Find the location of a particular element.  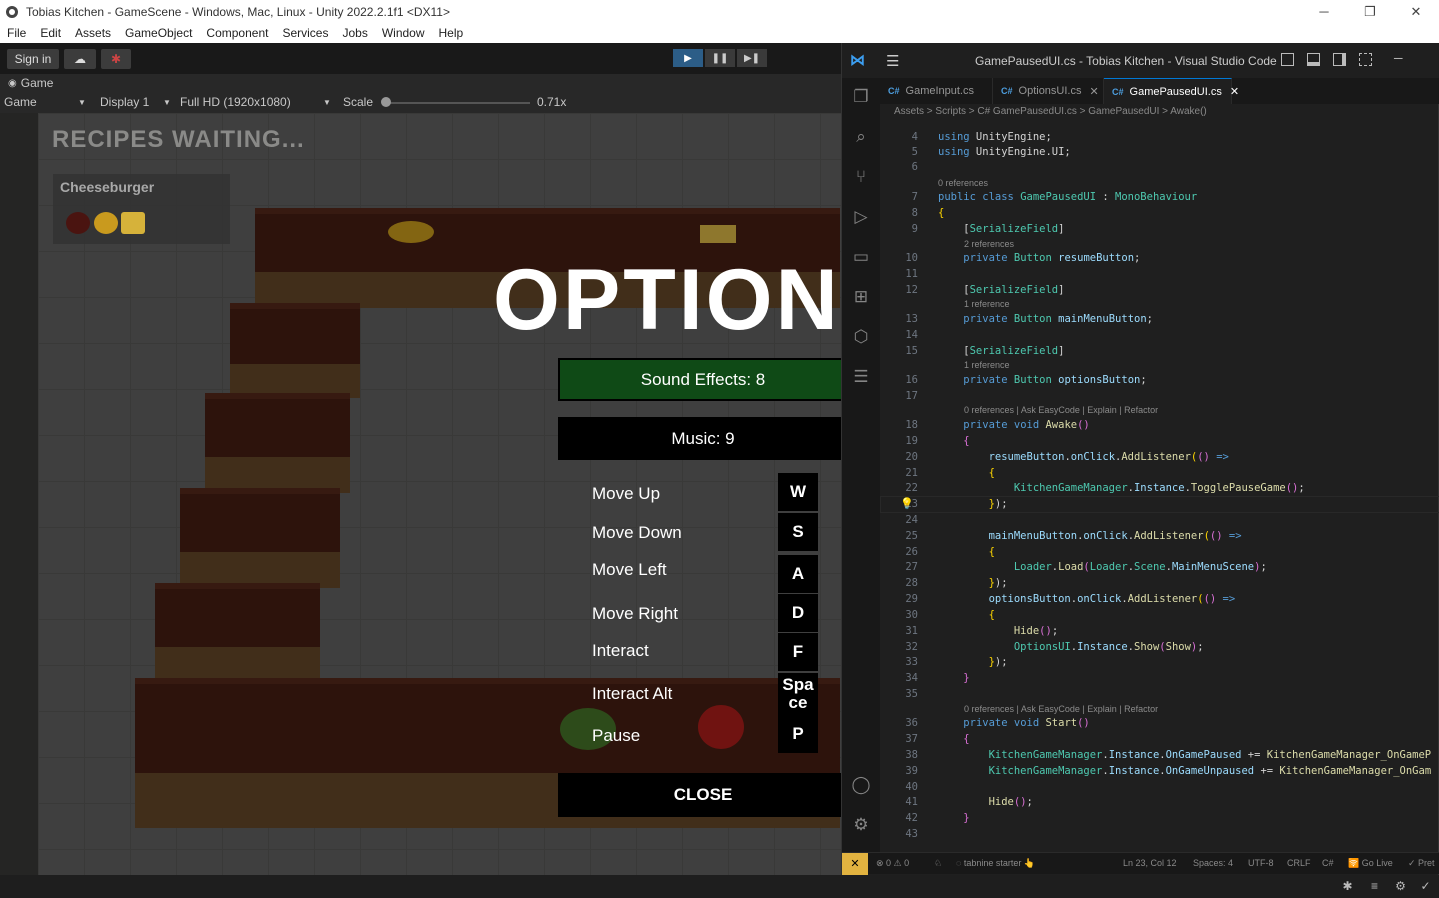

menu-component: Component is located at coordinates (237, 33).